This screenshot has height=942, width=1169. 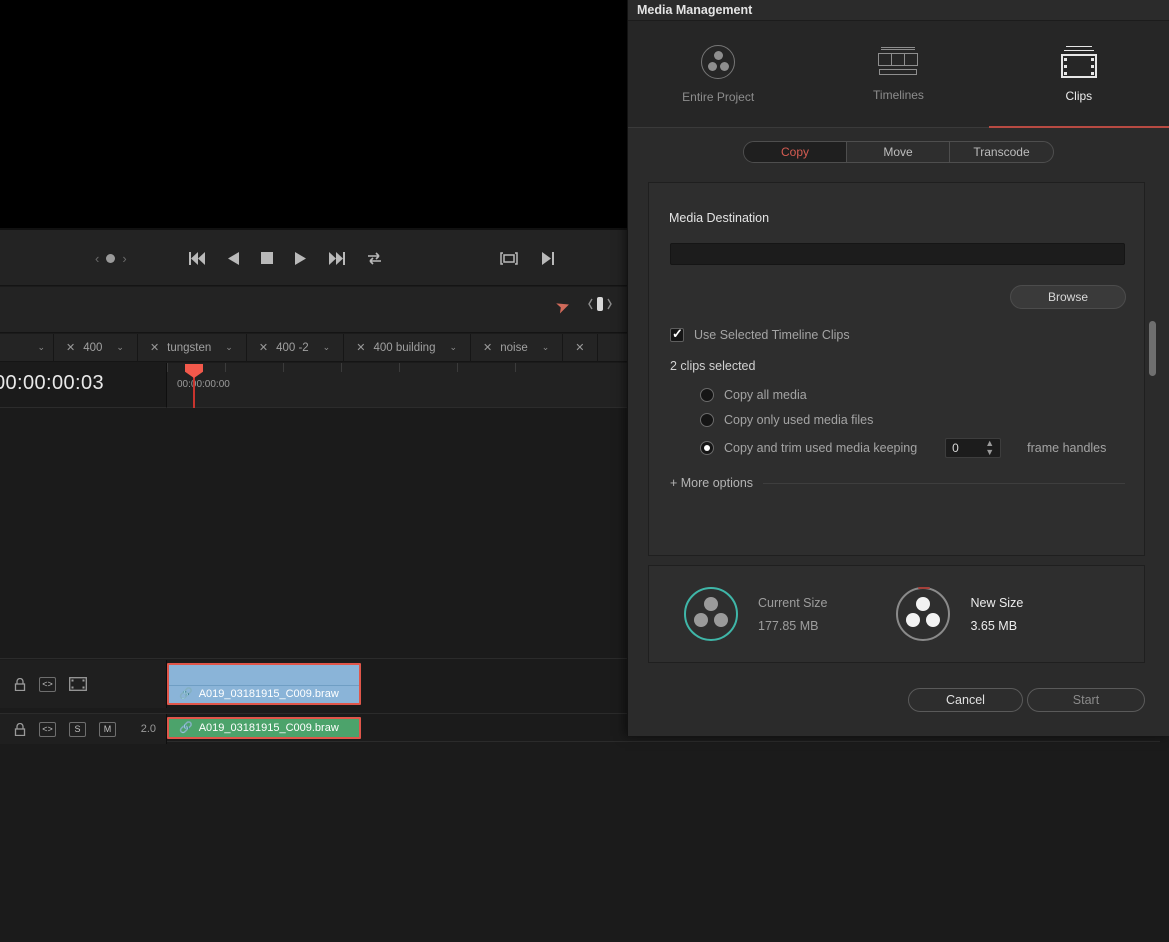 I want to click on use-selected-checkbox, so click(x=677, y=334).